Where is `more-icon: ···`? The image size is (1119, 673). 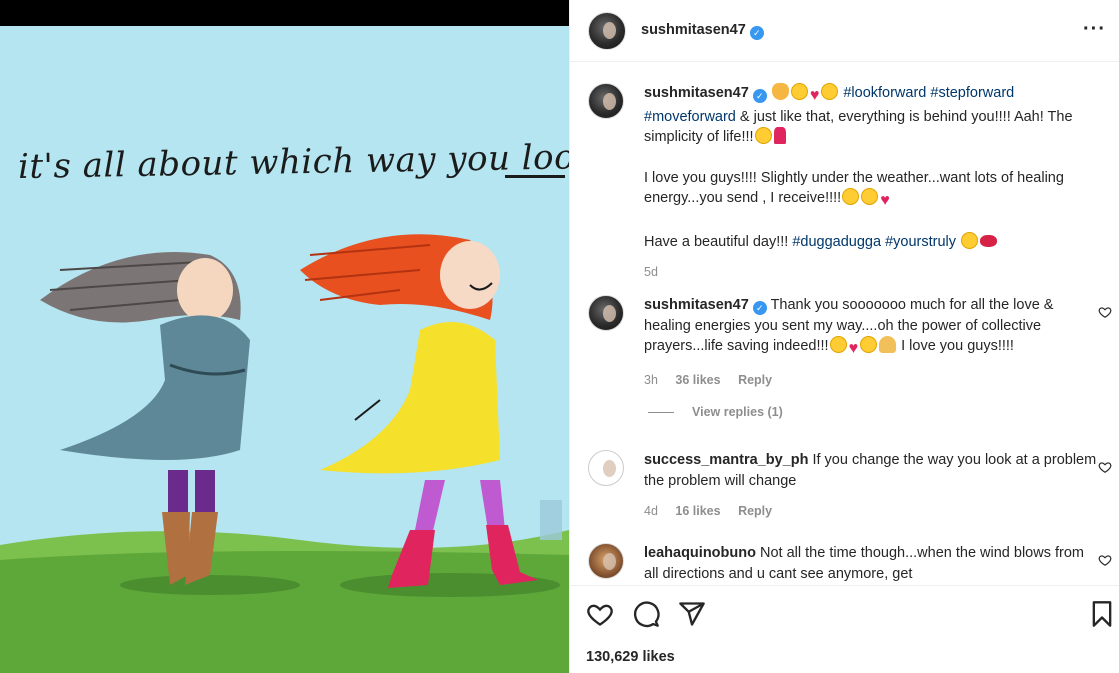
more-icon: ··· is located at coordinates (1094, 29).